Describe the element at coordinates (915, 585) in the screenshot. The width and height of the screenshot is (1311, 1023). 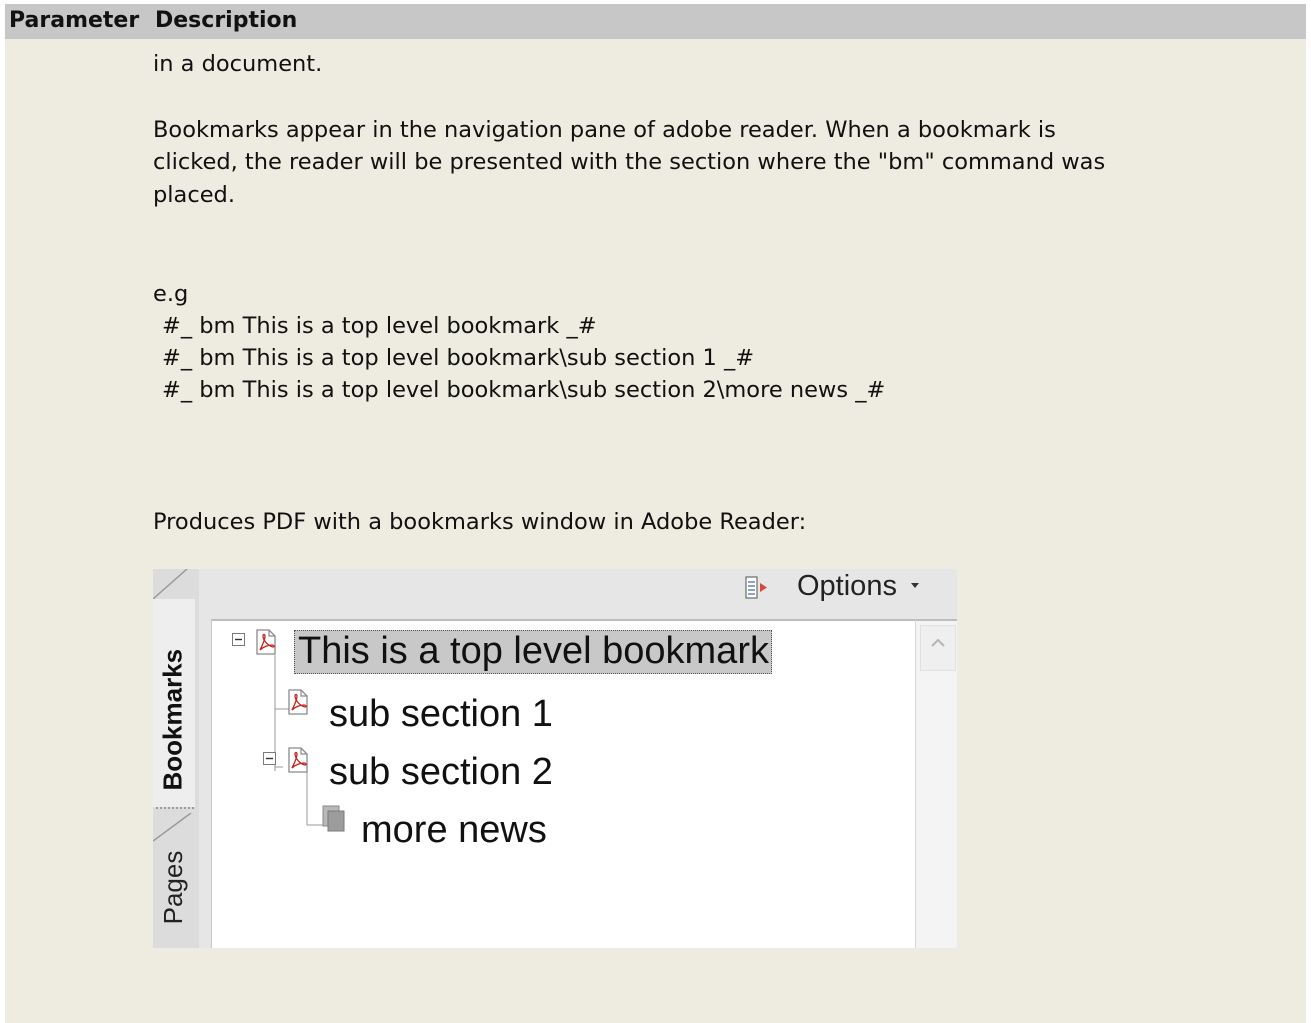
I see `chevron-down-icon` at that location.